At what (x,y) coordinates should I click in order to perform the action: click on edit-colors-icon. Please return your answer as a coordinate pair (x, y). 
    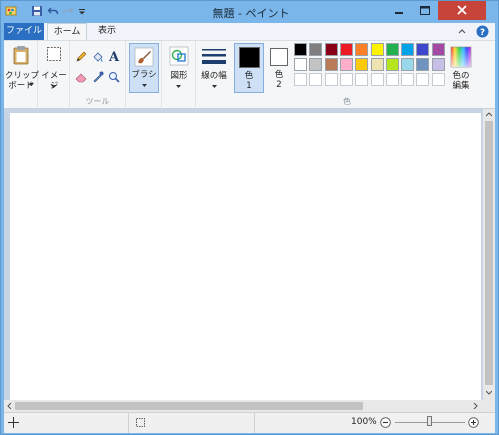
    Looking at the image, I should click on (461, 57).